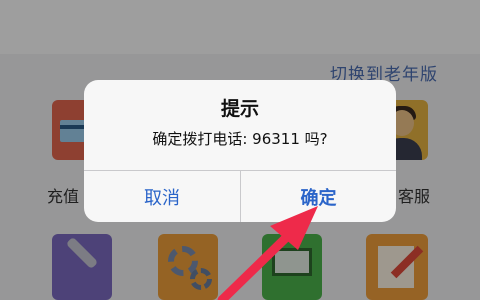  I want to click on dialog-message: 确定拨打电话: 96311 吗?, so click(240, 139).